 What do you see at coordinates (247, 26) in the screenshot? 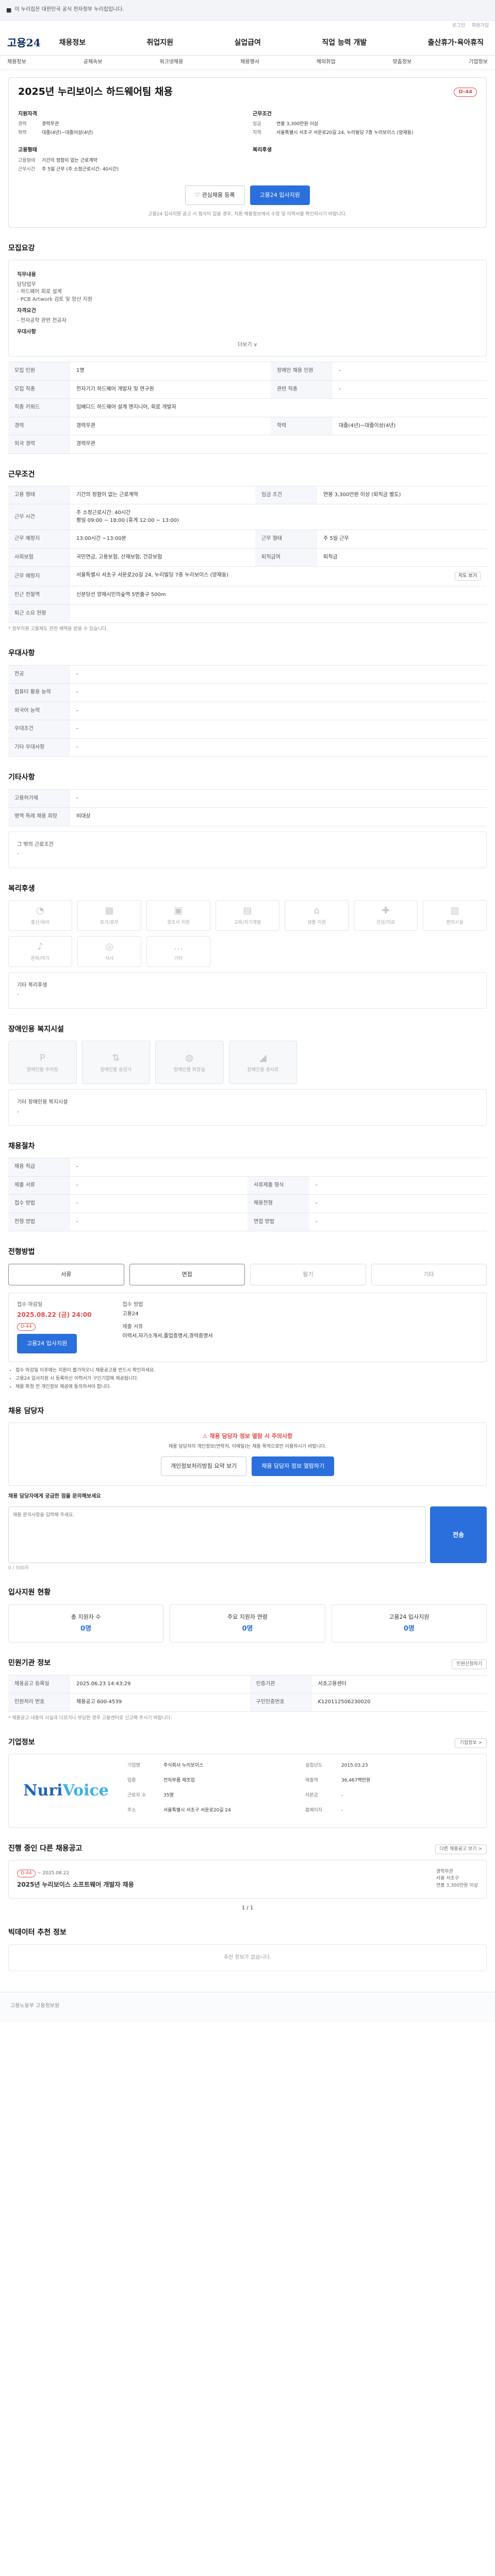
I see `utility-links: 로그인 회원가입` at bounding box center [247, 26].